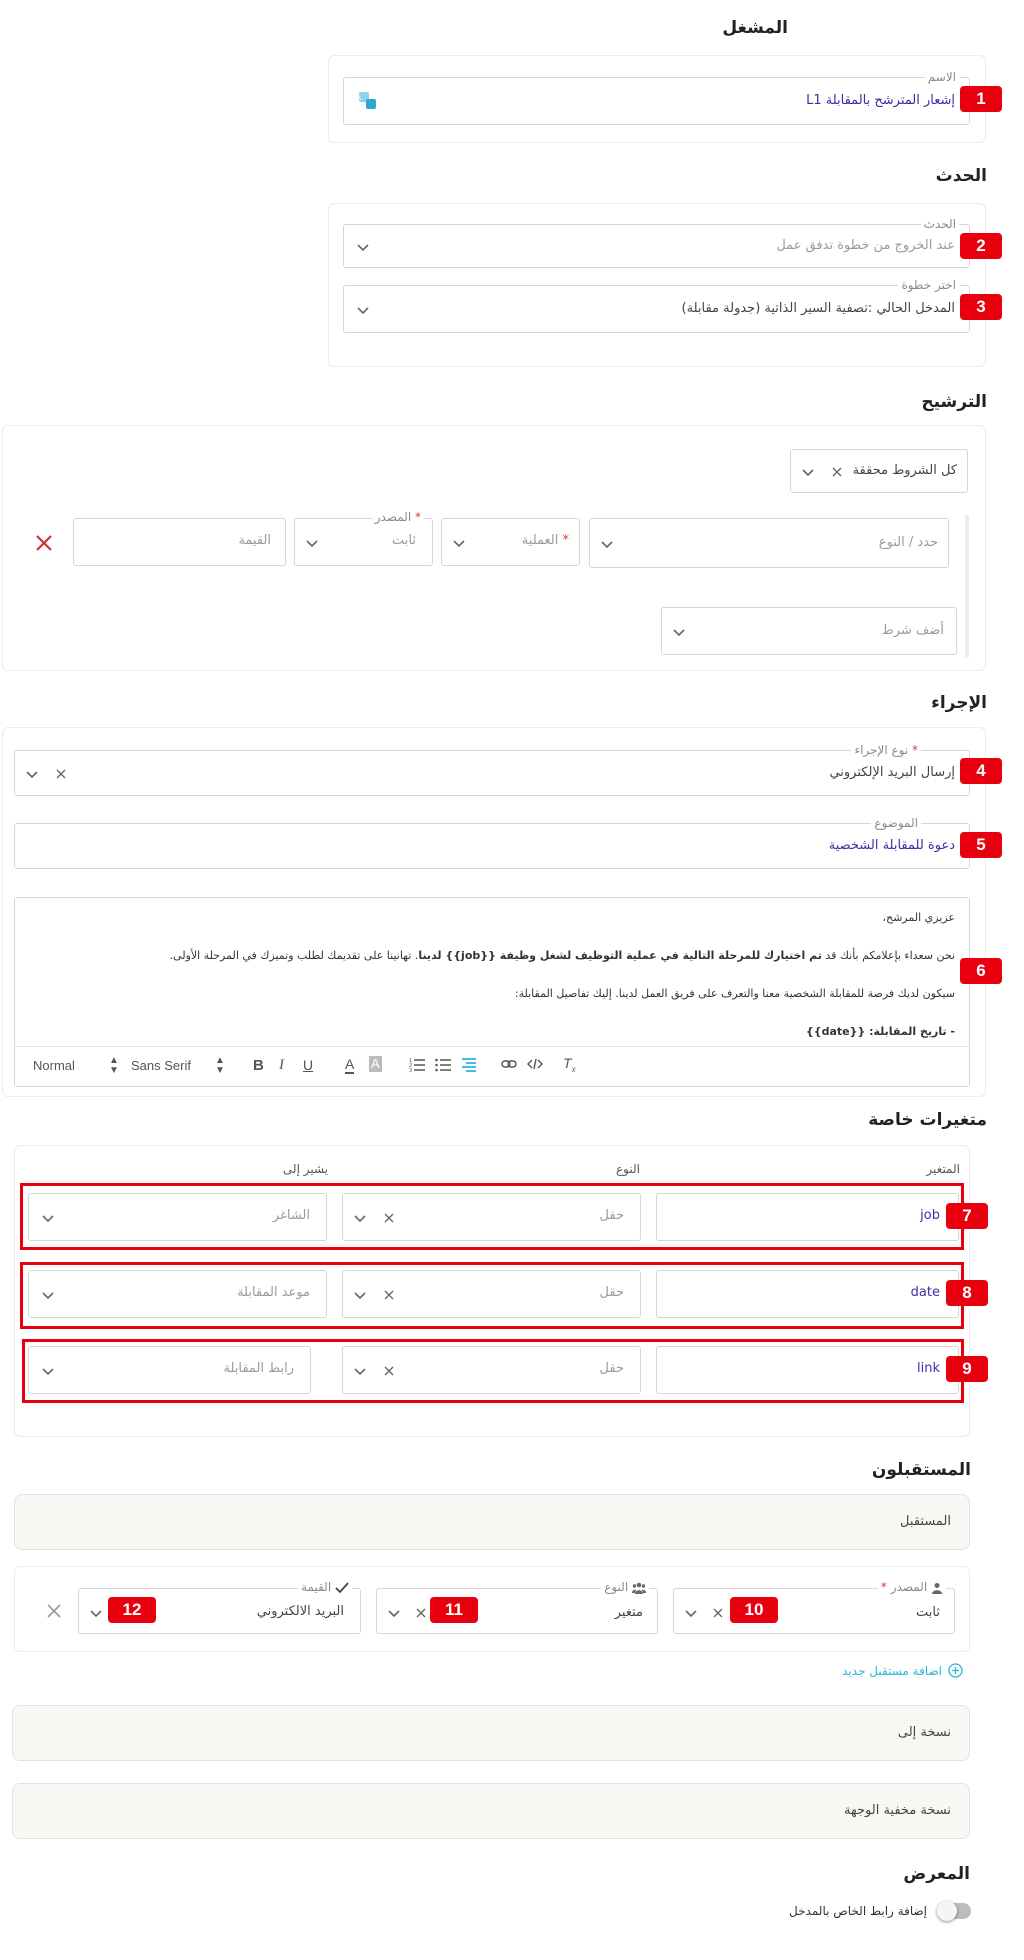 This screenshot has width=1024, height=1960. Describe the element at coordinates (417, 1065) in the screenshot. I see `ordered-list-icon: 123` at that location.